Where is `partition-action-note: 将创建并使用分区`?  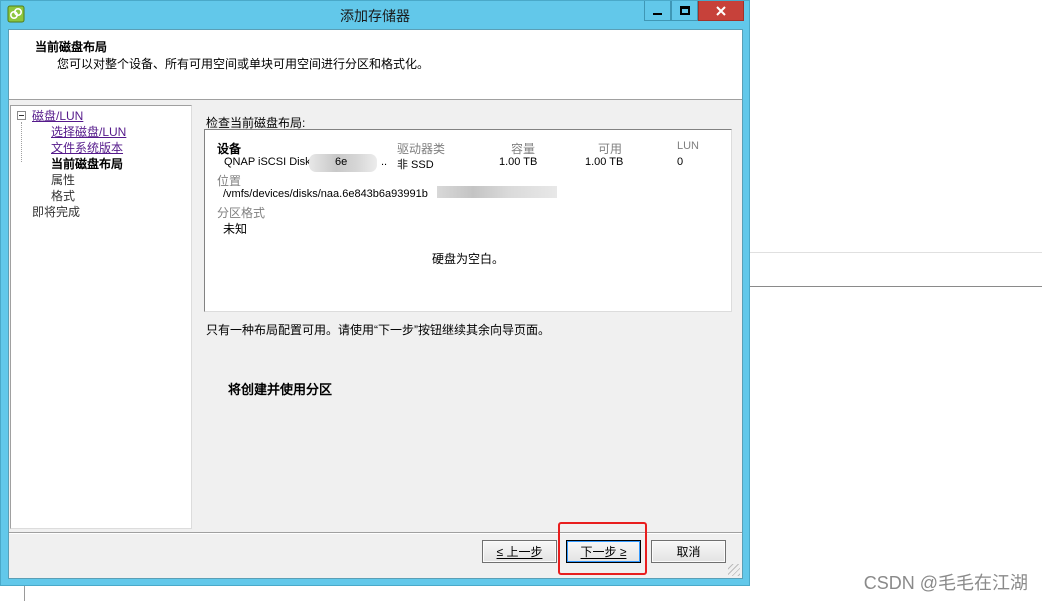
partition-action-note: 将创建并使用分区 is located at coordinates (280, 389).